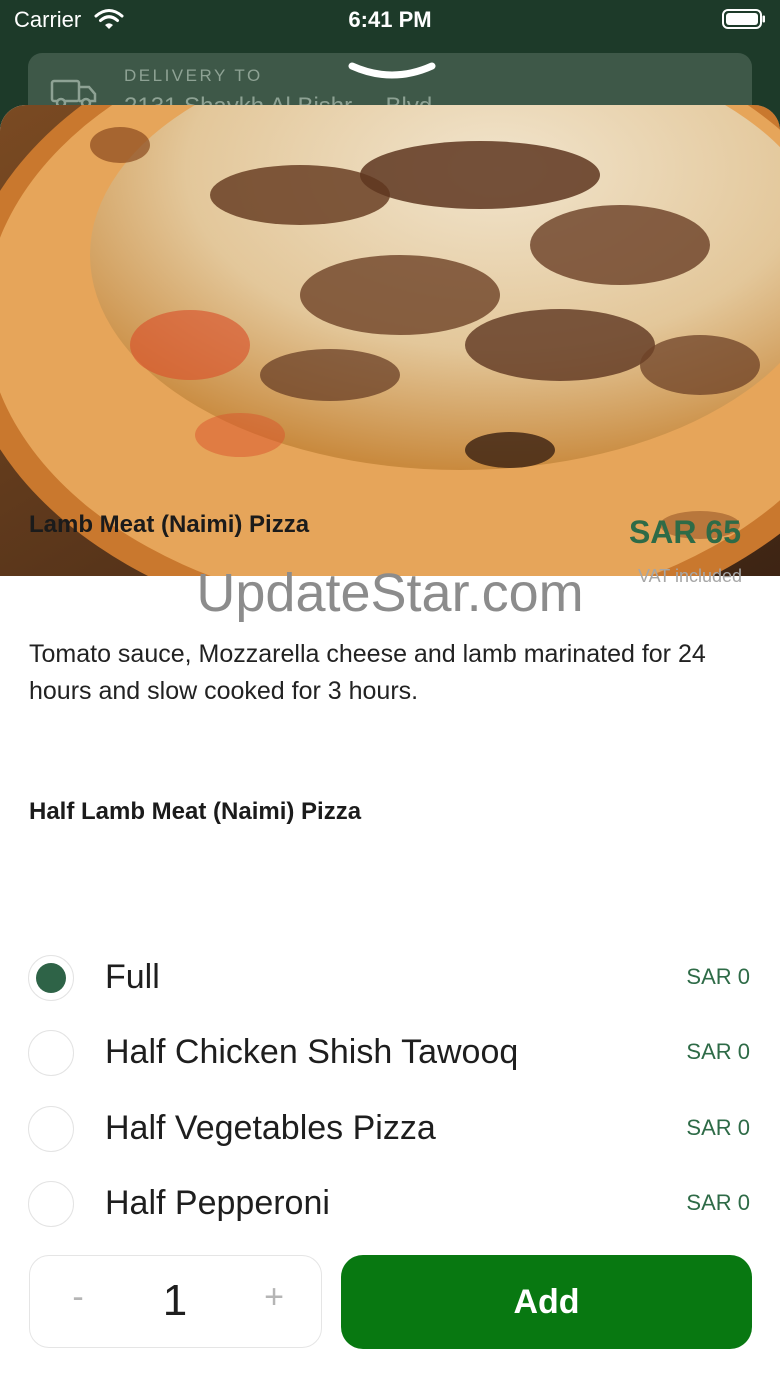 The image size is (780, 1387). I want to click on watermark: UpdateStar.com, so click(390, 593).